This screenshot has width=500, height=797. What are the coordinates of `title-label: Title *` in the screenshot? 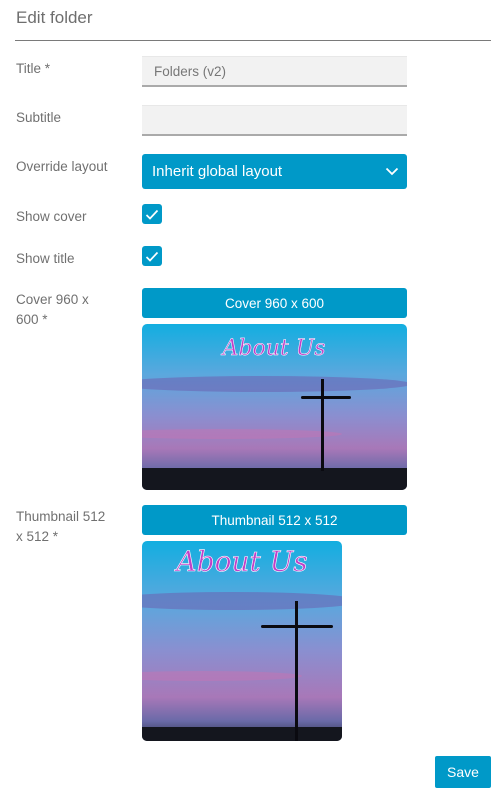 It's located at (33, 68).